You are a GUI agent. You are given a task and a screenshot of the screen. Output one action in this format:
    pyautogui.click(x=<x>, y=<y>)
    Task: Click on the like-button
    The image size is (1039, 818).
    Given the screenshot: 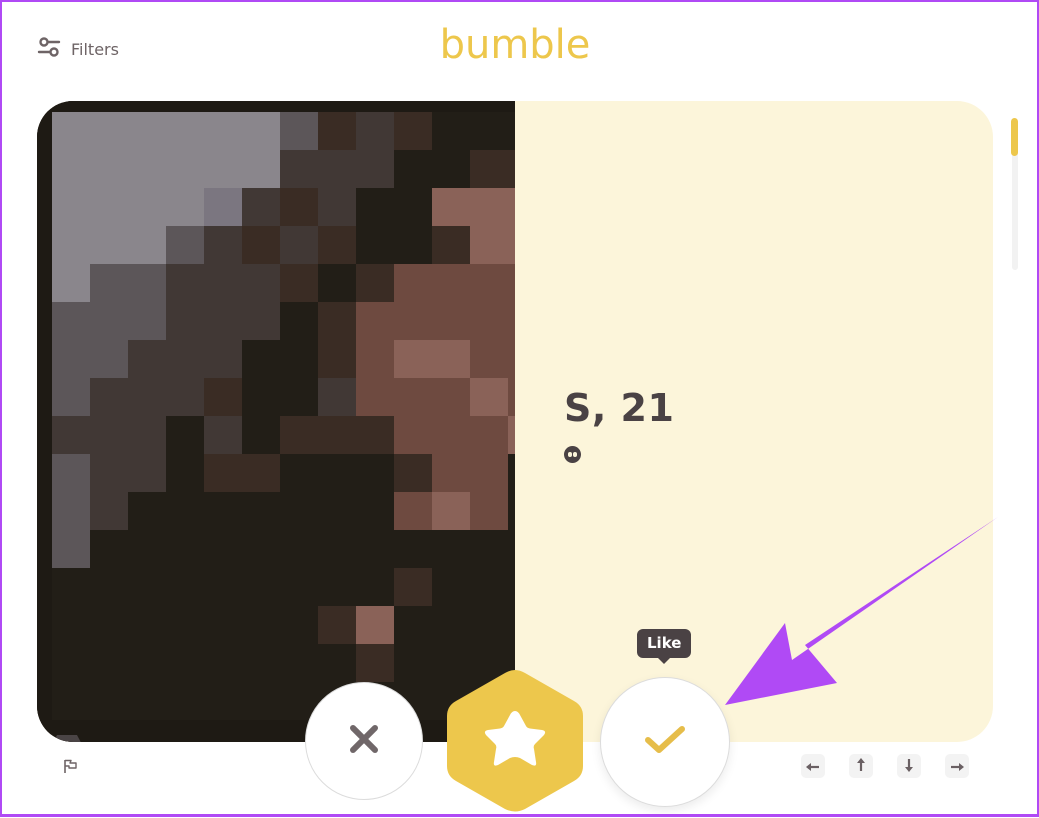 What is the action you would take?
    pyautogui.click(x=665, y=742)
    